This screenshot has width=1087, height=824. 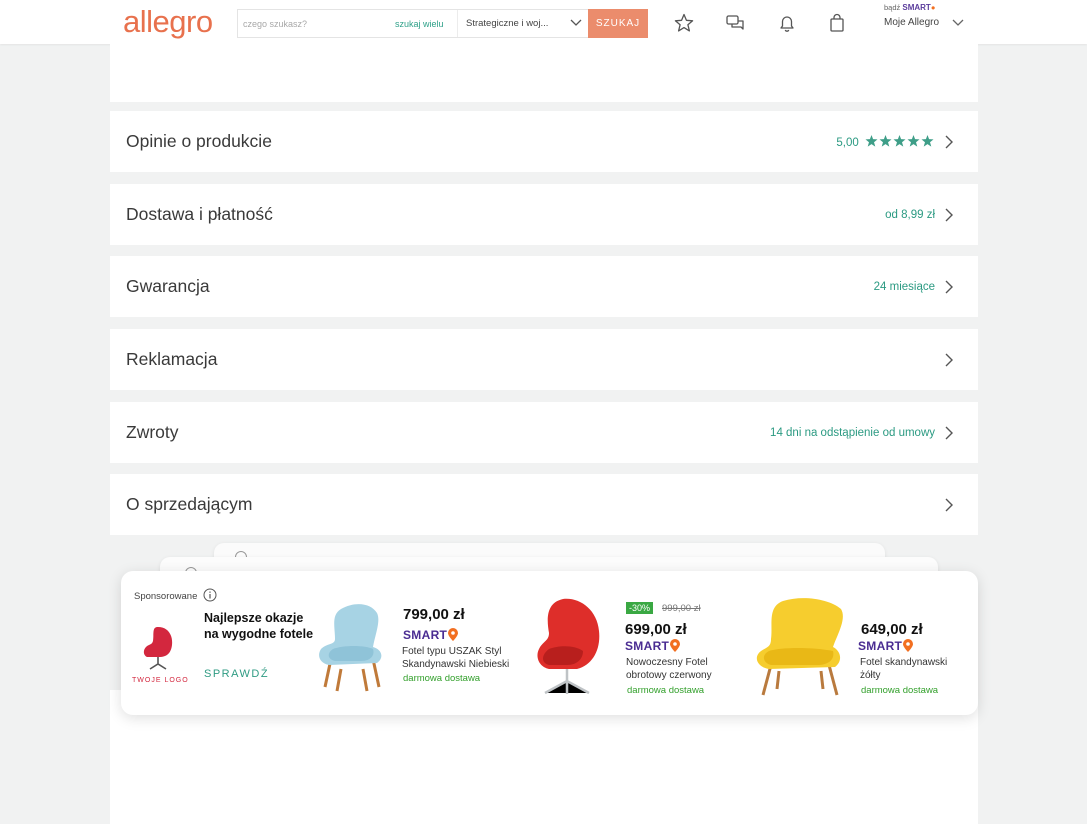 What do you see at coordinates (189, 504) in the screenshot?
I see `row-title: O sprzedającym` at bounding box center [189, 504].